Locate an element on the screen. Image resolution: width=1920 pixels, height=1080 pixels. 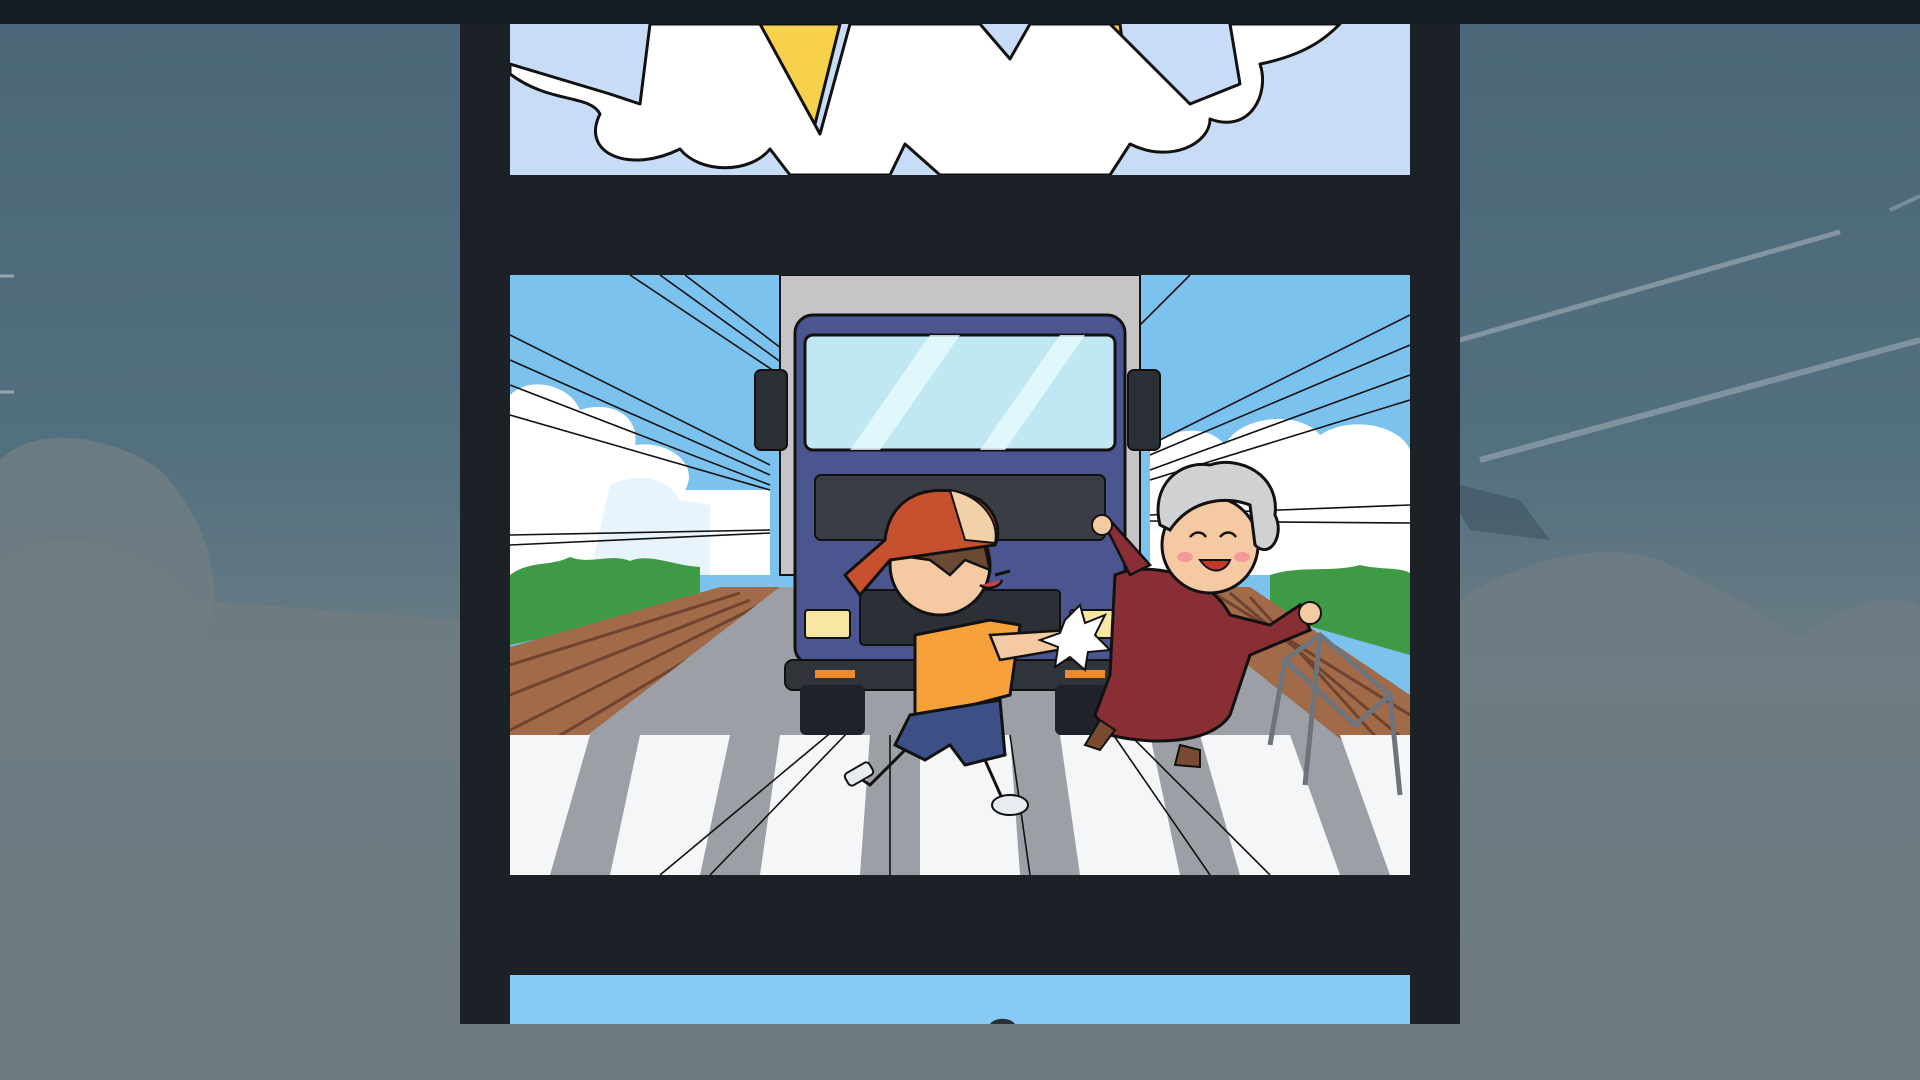
truck-wheel-left is located at coordinates (832, 710).